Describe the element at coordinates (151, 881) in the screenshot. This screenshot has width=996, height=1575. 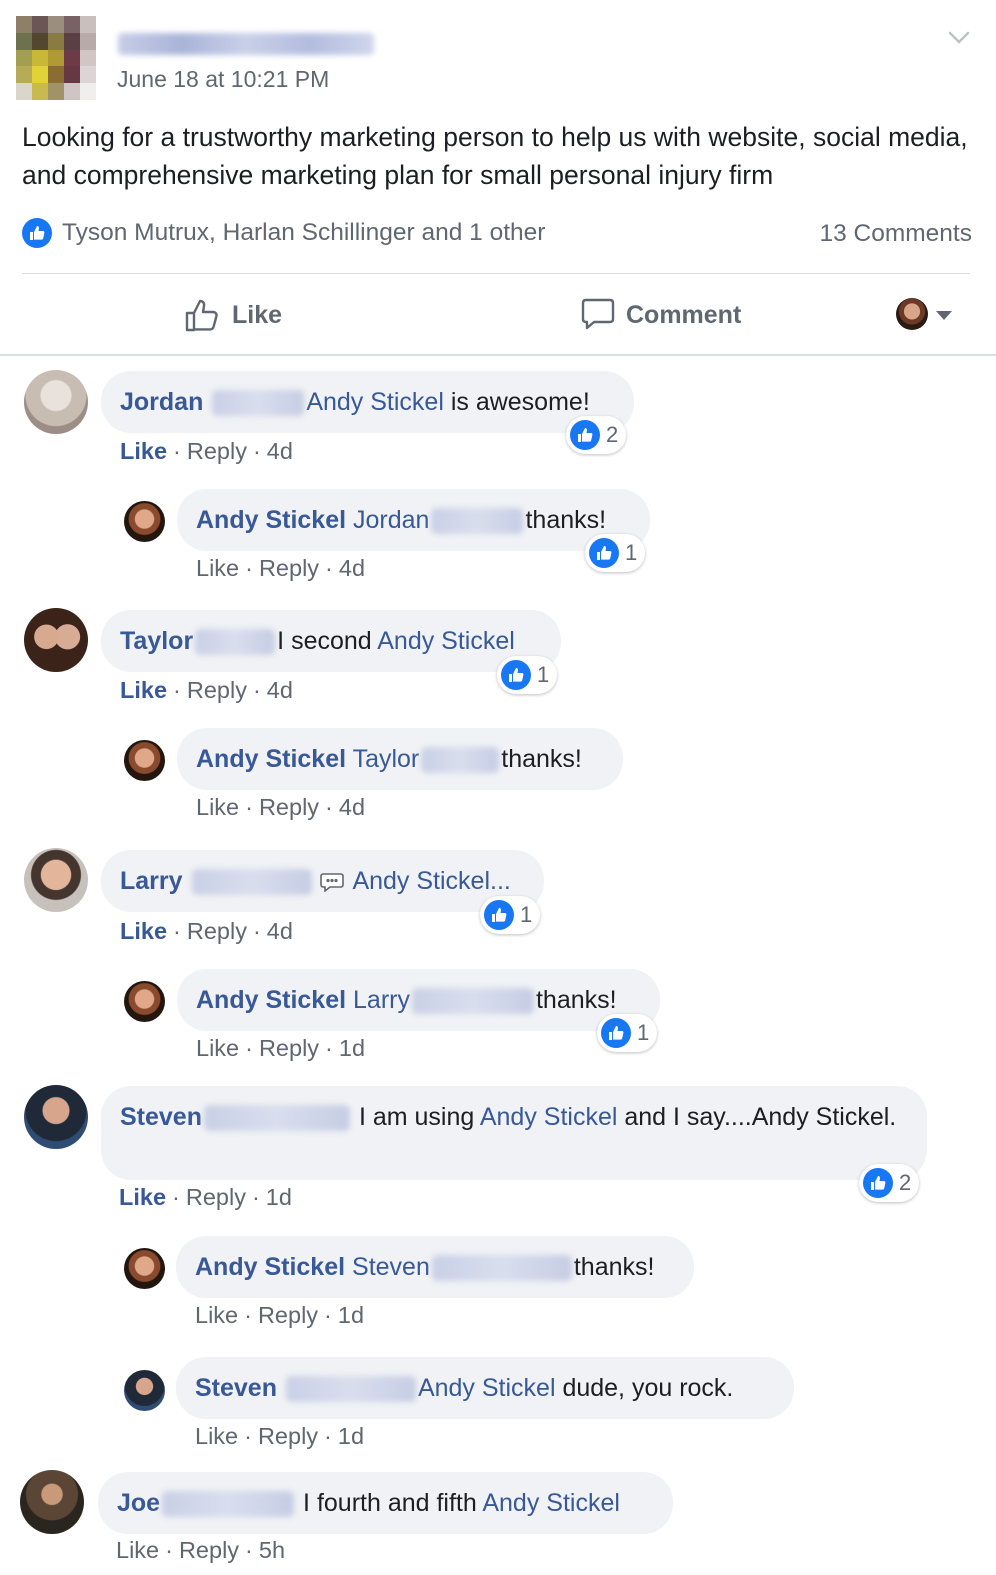
I see `comment-author: Larry` at that location.